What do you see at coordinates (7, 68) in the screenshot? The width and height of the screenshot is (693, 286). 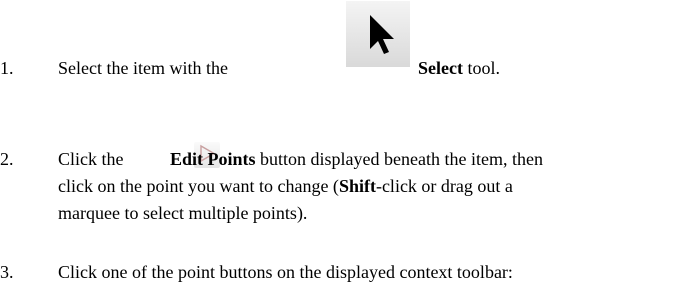 I see `step-number: 1.` at bounding box center [7, 68].